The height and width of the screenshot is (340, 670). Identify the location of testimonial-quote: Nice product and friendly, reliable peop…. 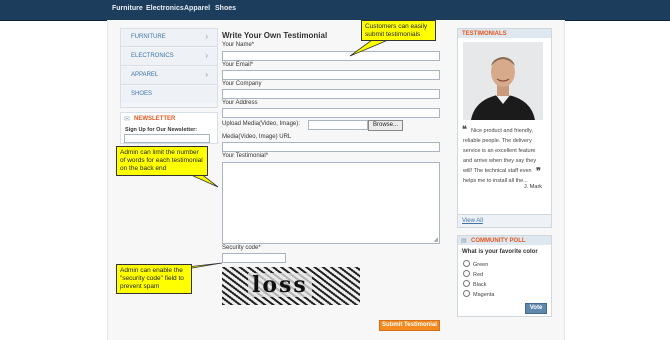
(500, 156).